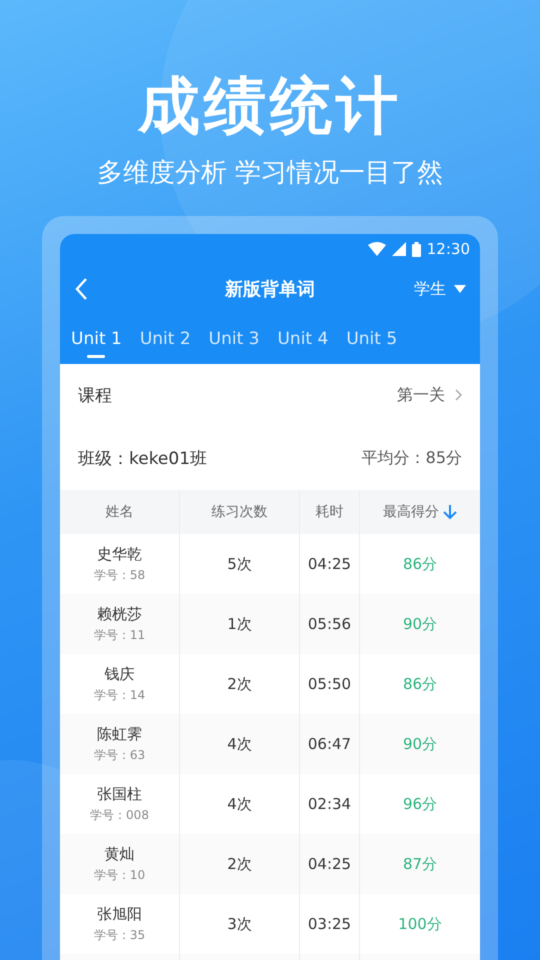 The height and width of the screenshot is (960, 540). I want to click on sort-down-icon, so click(450, 512).